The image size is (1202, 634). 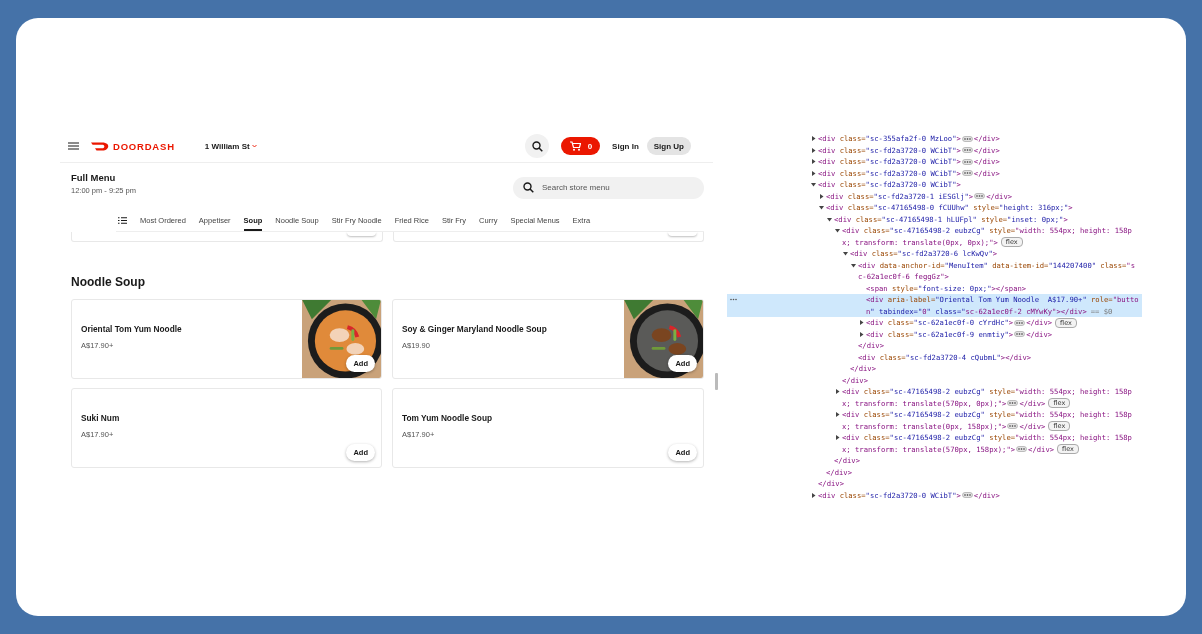 I want to click on more-icon, so click(x=733, y=299).